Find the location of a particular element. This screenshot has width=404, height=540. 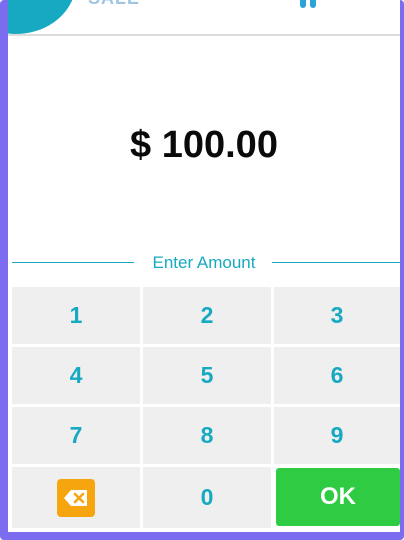

ok-button: OK is located at coordinates (338, 497).